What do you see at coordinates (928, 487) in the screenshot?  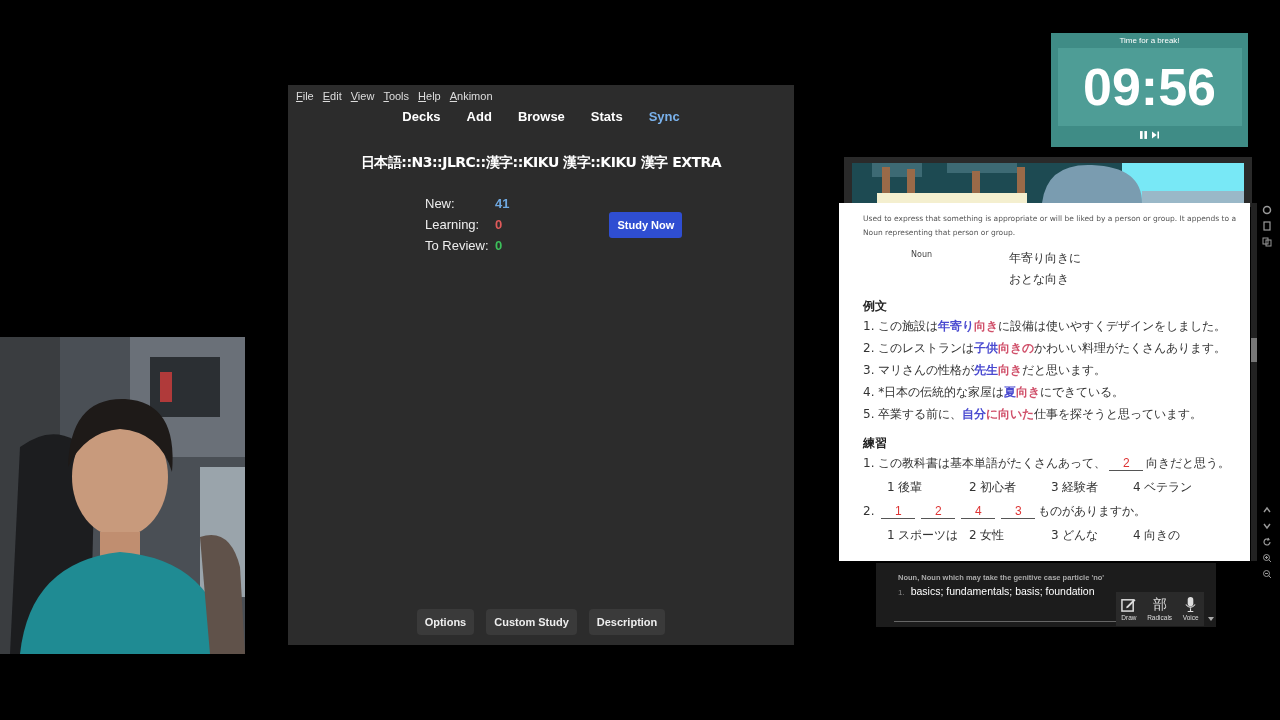 I see `answer-option: 1 後輩` at bounding box center [928, 487].